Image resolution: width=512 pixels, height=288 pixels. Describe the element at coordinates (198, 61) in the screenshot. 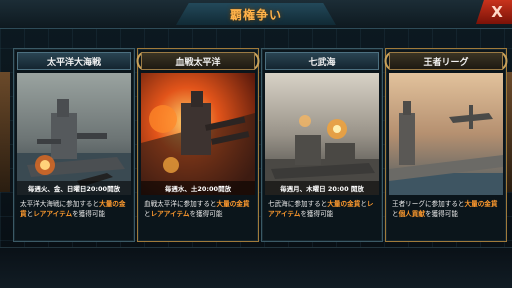

I see `card-title: 血戦太平洋` at that location.